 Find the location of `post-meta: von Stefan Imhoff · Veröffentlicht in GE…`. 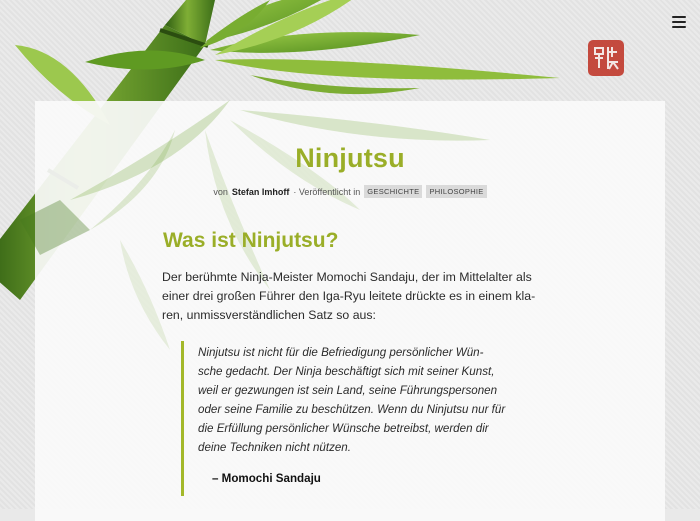

post-meta: von Stefan Imhoff · Veröffentlicht in GE… is located at coordinates (350, 191).